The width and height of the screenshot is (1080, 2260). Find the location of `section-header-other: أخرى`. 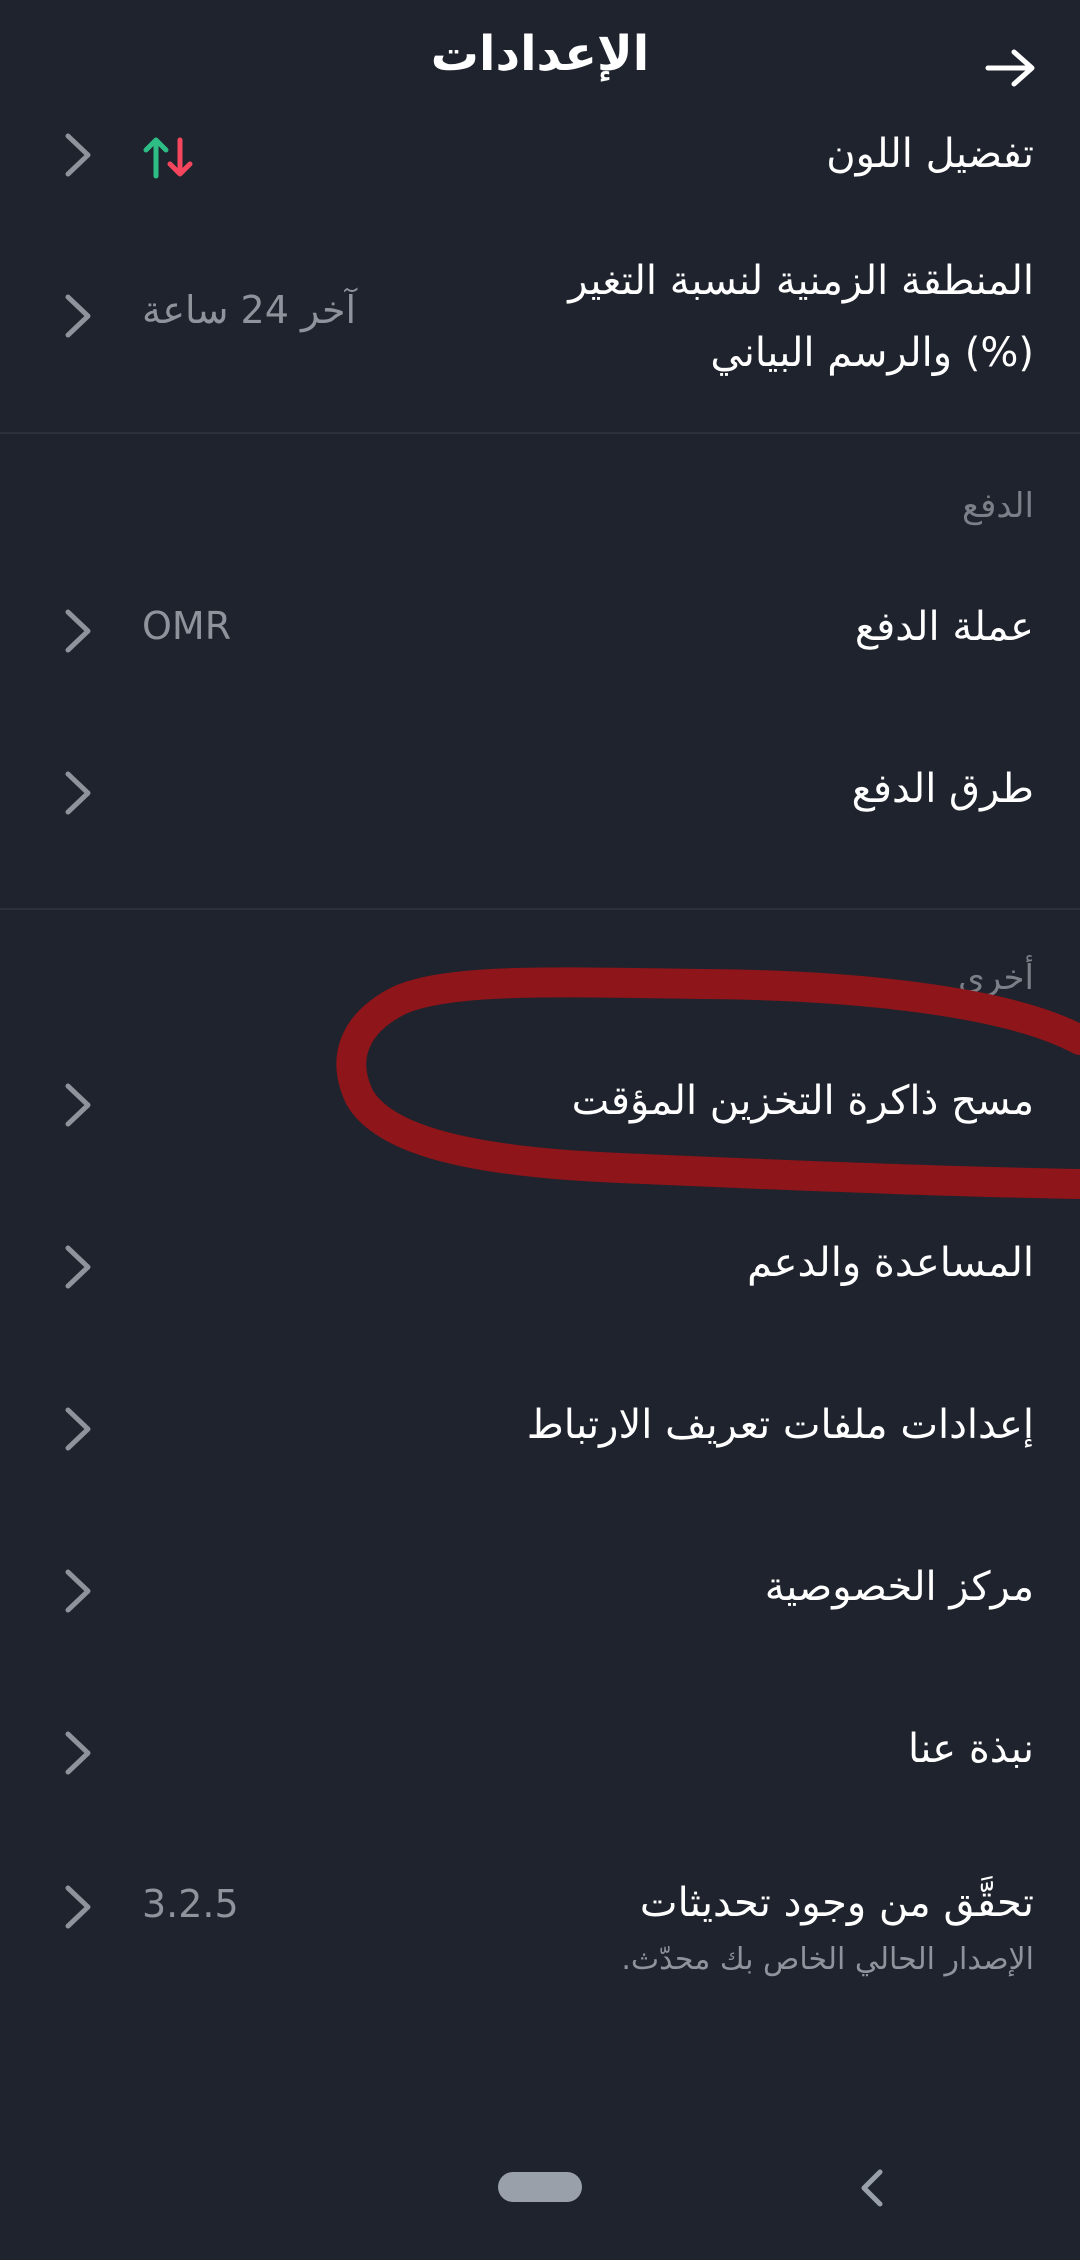

section-header-other: أخرى is located at coordinates (996, 978).